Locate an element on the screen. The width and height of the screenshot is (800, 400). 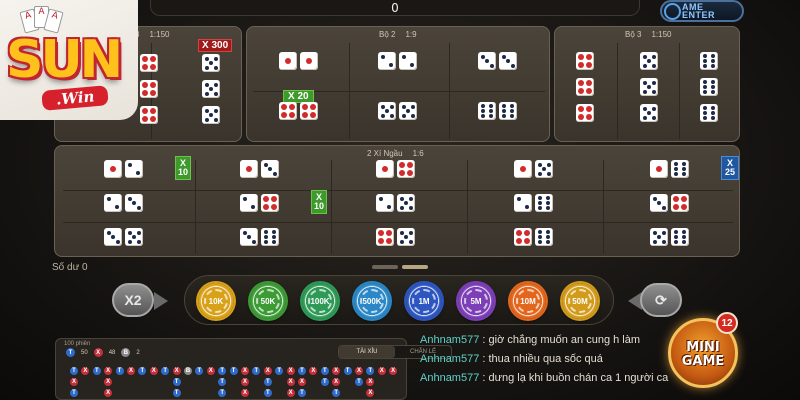
game-center-button: AME ENTER is located at coordinates (702, 11).